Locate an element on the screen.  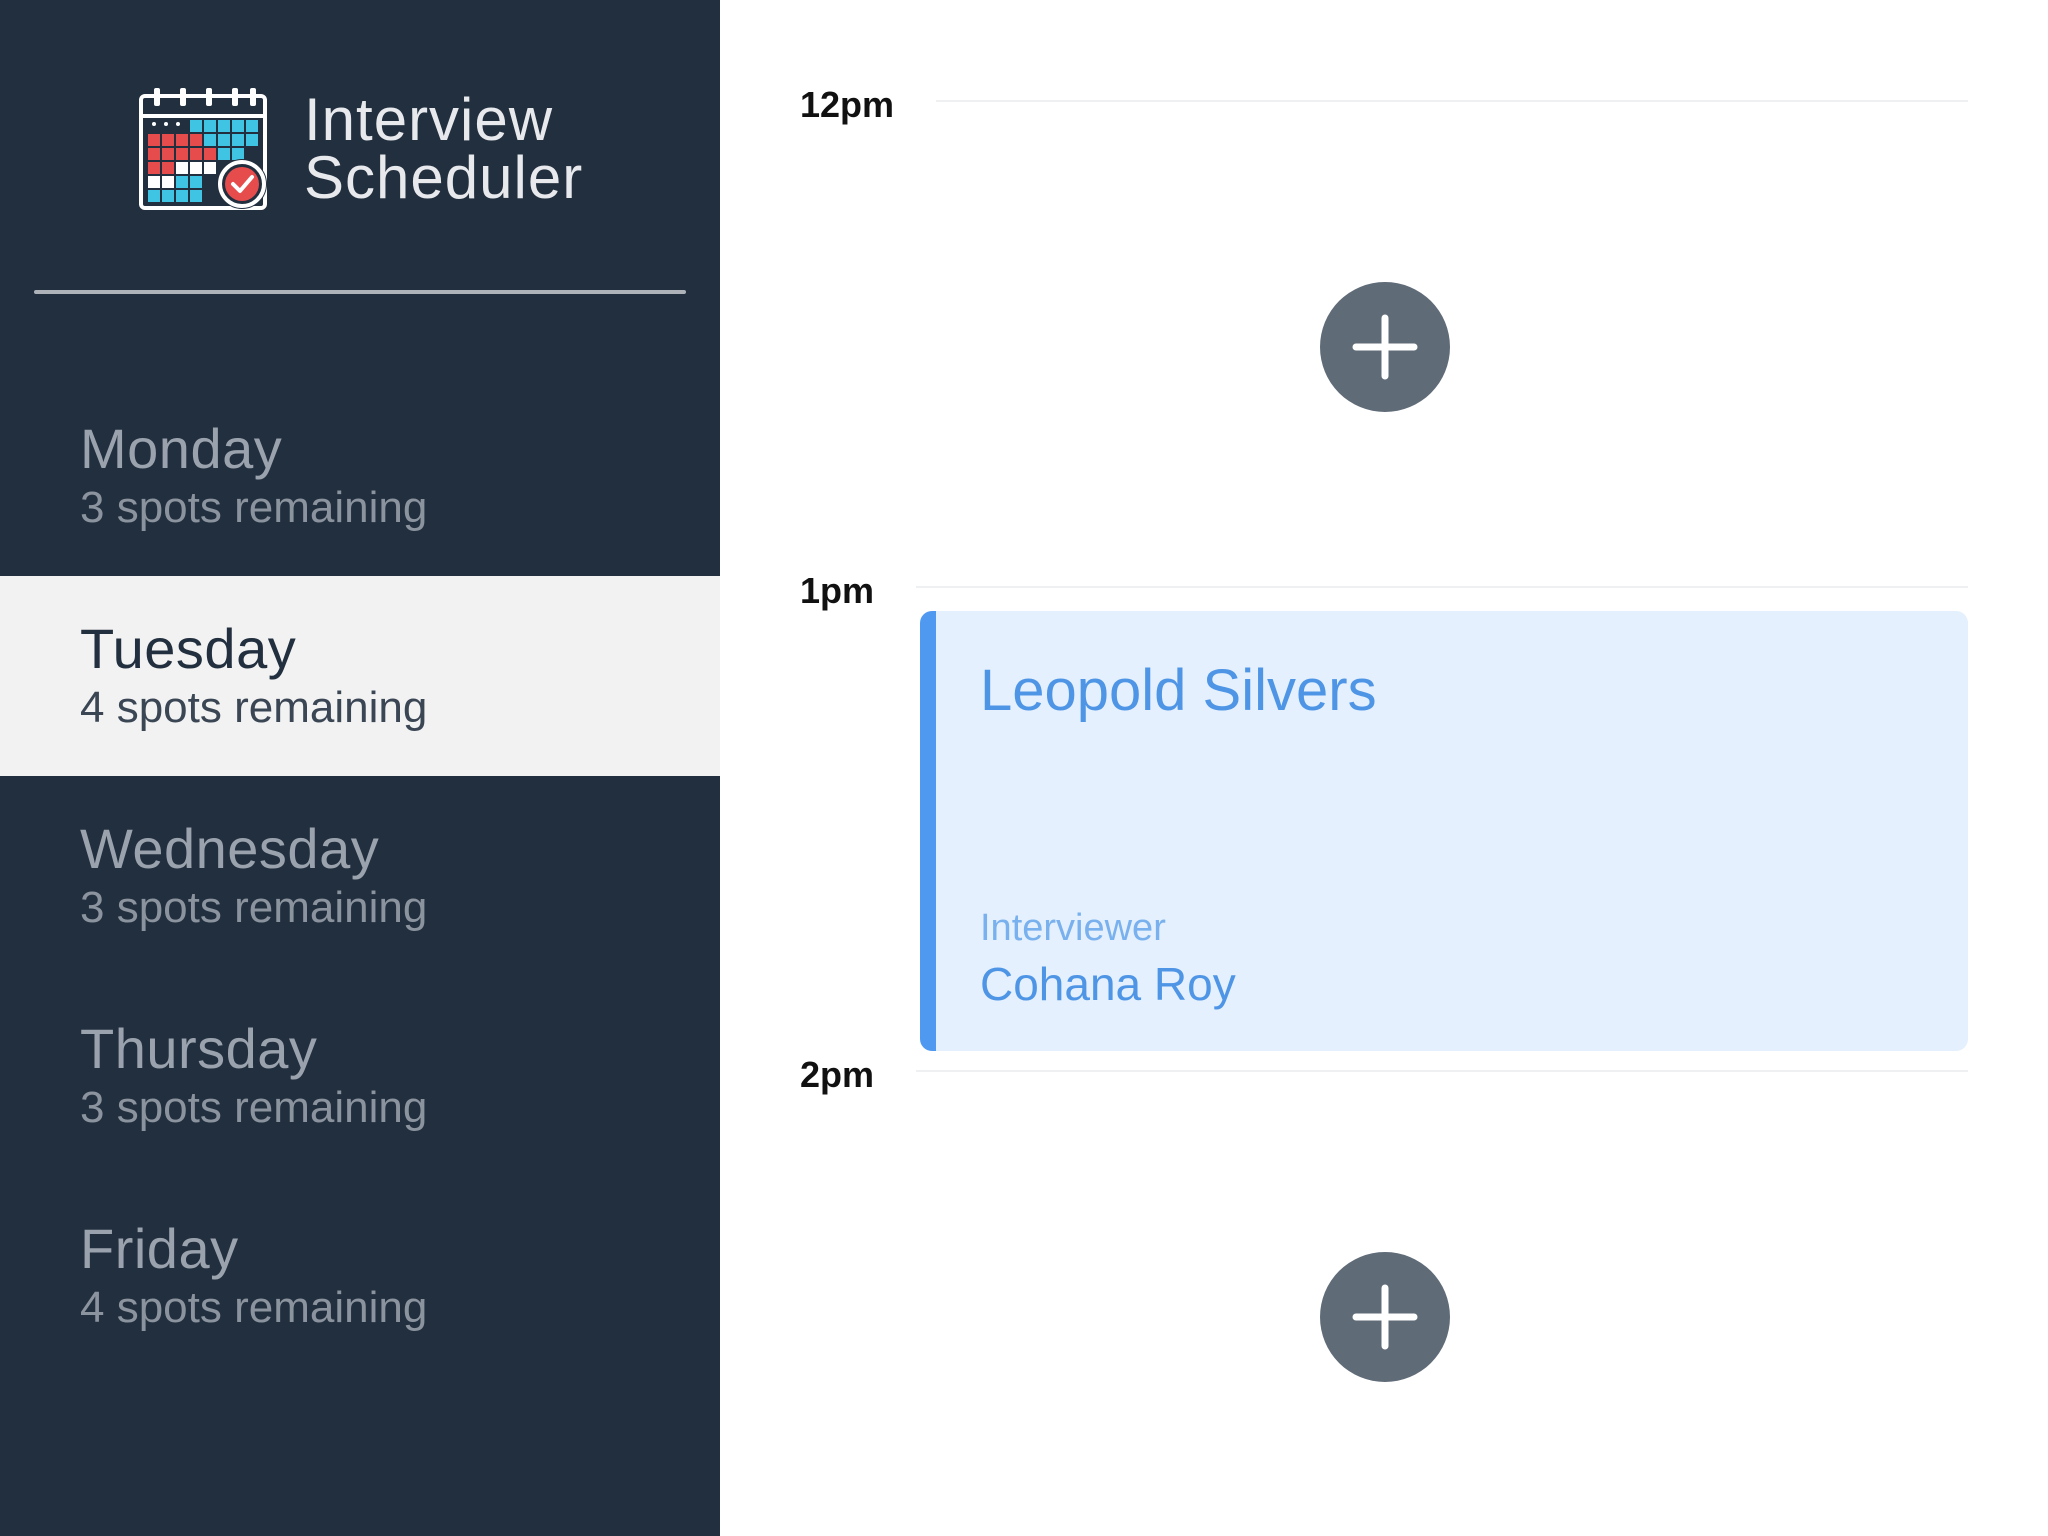
day-item-friday: Friday 4 spots remaining is located at coordinates (360, 1276).